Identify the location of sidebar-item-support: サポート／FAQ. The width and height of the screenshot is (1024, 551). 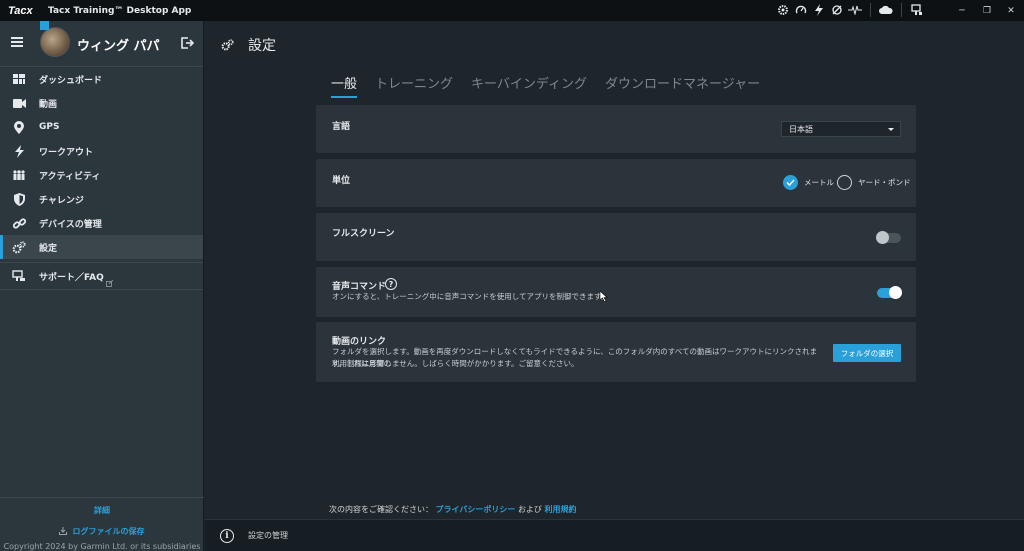
(101, 276).